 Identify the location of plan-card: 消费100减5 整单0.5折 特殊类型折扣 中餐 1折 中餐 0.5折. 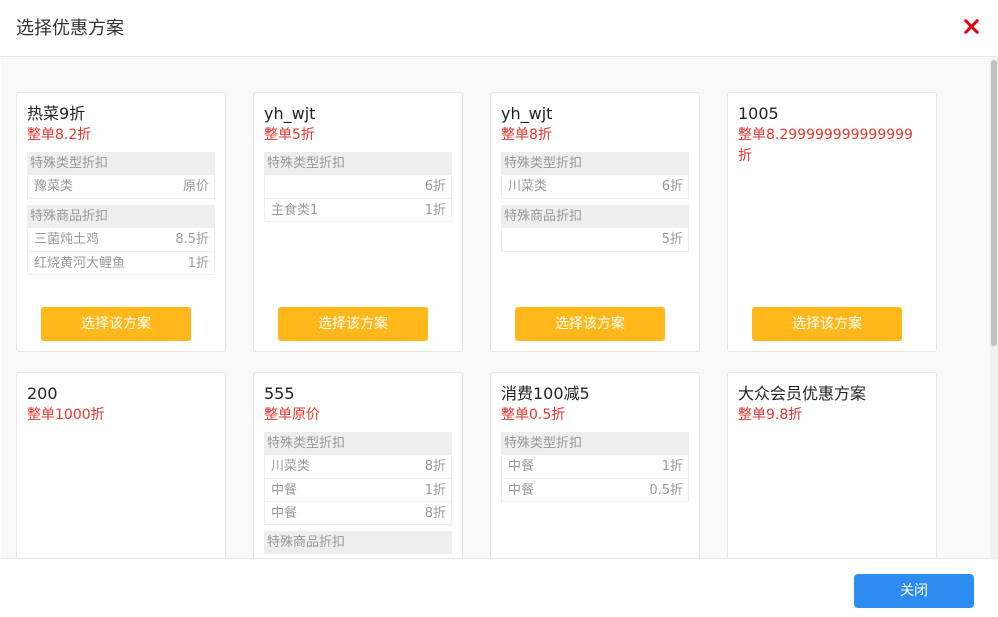
(595, 465).